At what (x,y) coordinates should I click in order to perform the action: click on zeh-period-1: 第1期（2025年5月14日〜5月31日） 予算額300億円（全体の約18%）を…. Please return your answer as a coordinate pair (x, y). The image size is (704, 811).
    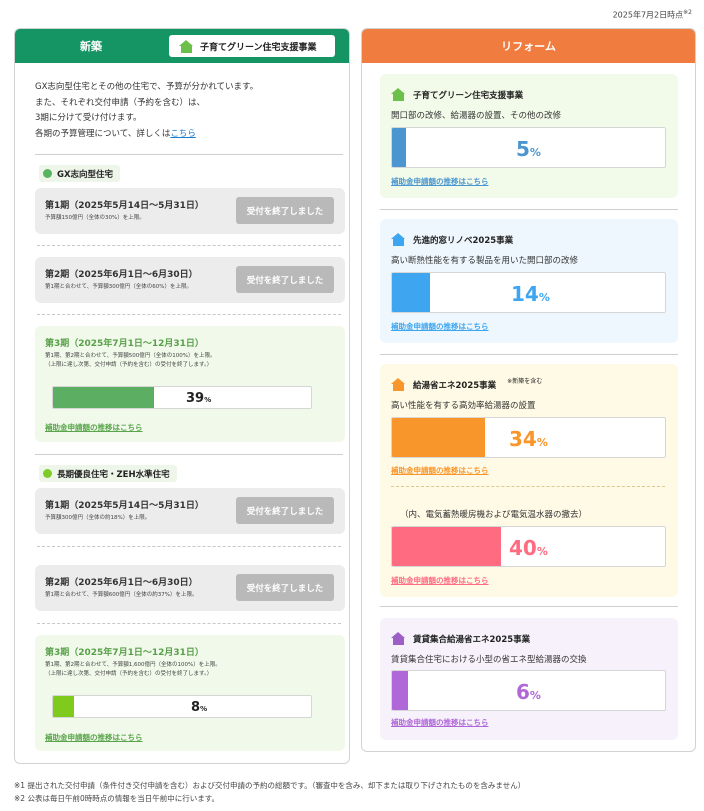
    Looking at the image, I should click on (190, 511).